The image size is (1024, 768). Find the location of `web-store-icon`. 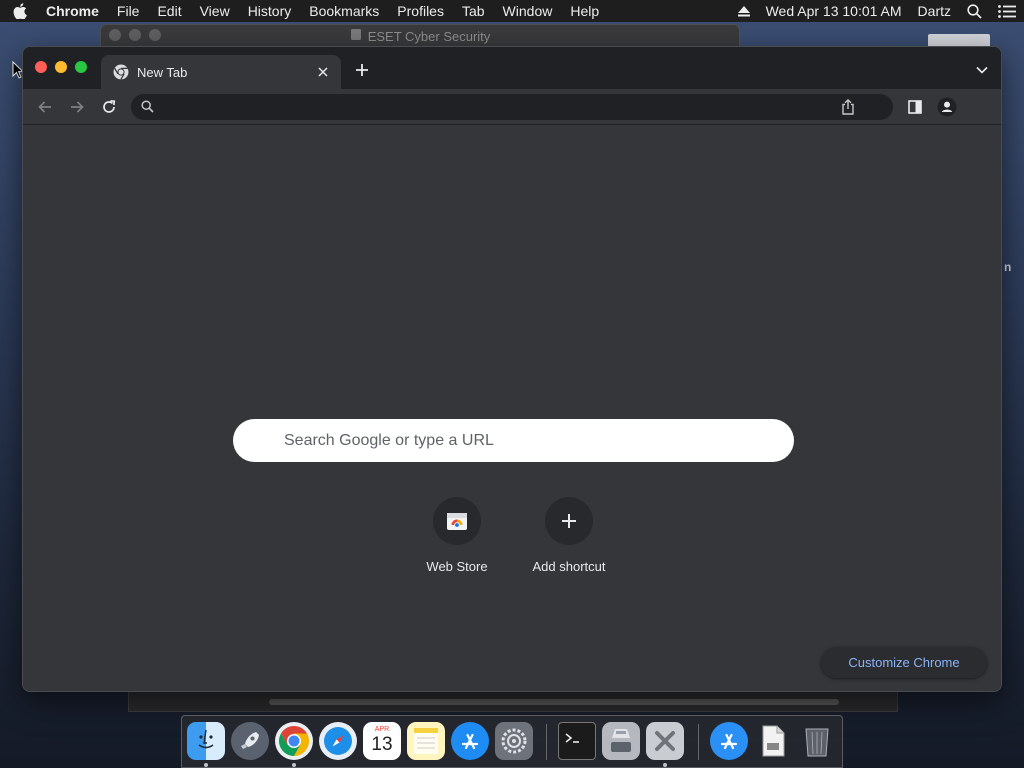

web-store-icon is located at coordinates (457, 521).